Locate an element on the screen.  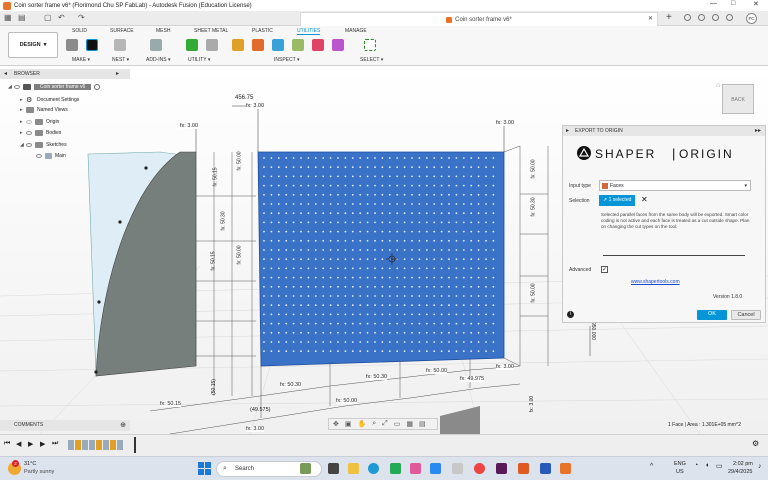
tab-manage: MANAGE is located at coordinates (356, 31).